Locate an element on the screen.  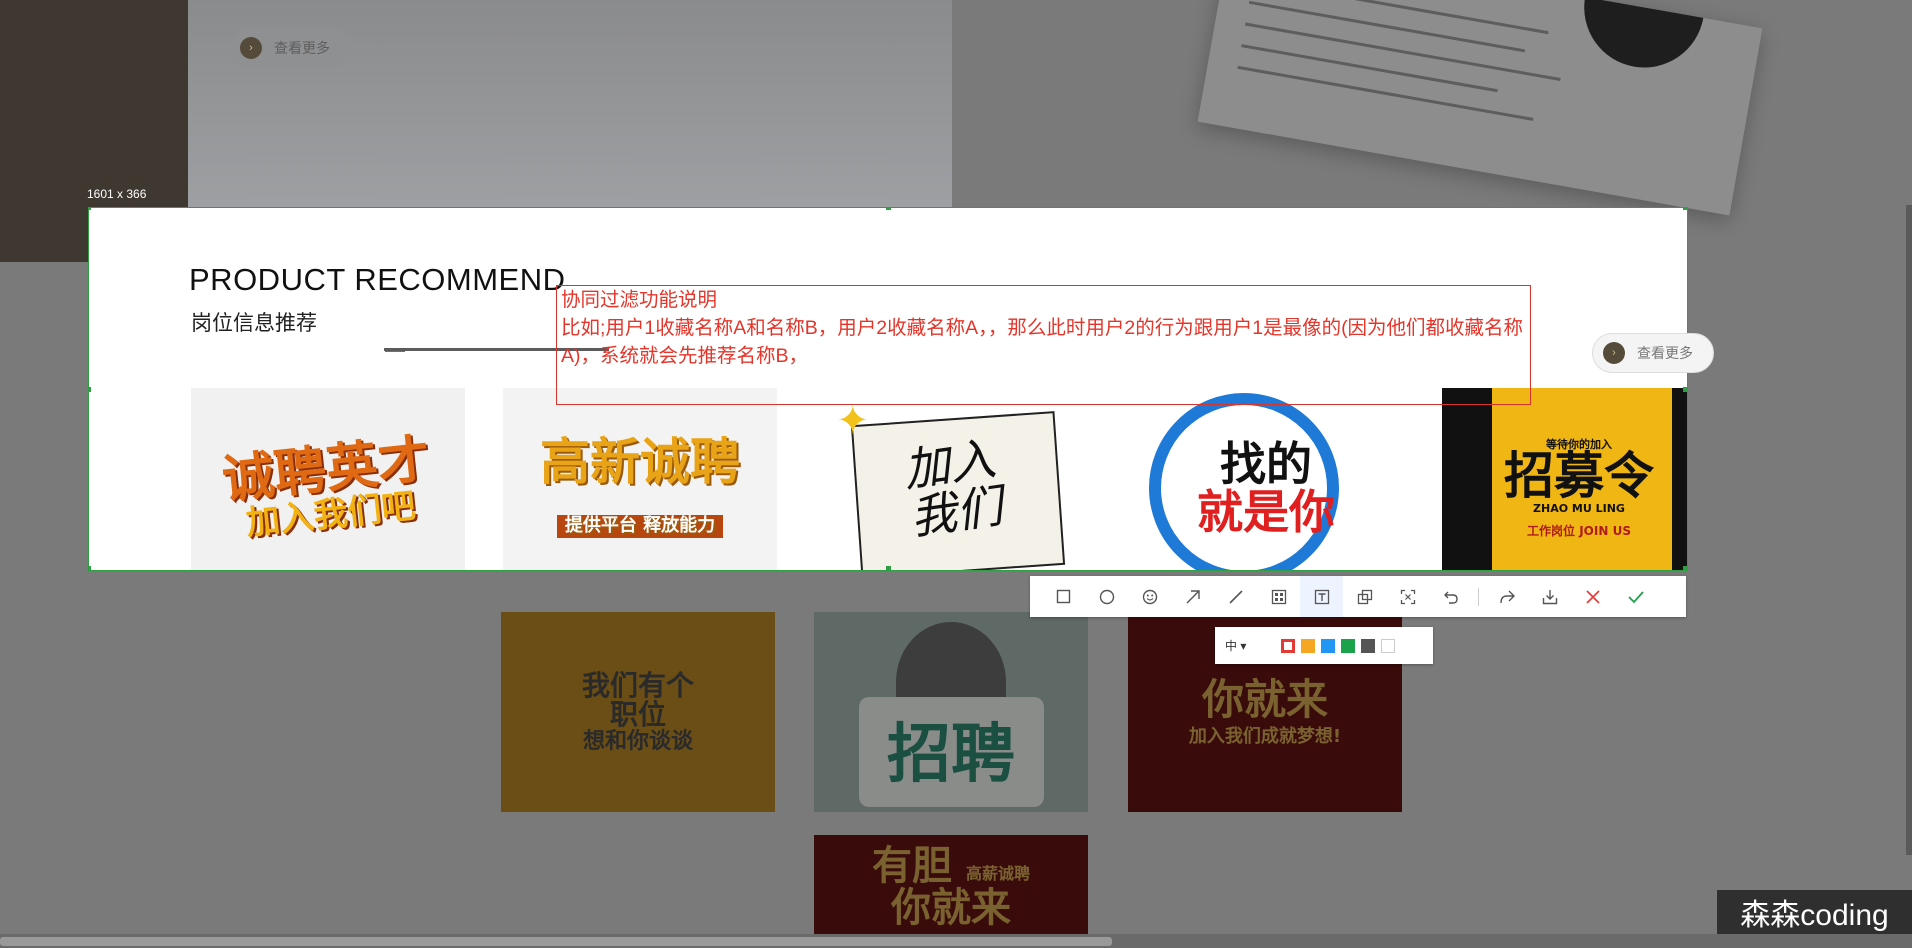
tile-text: 高薪诚聘 is located at coordinates (997, 873).